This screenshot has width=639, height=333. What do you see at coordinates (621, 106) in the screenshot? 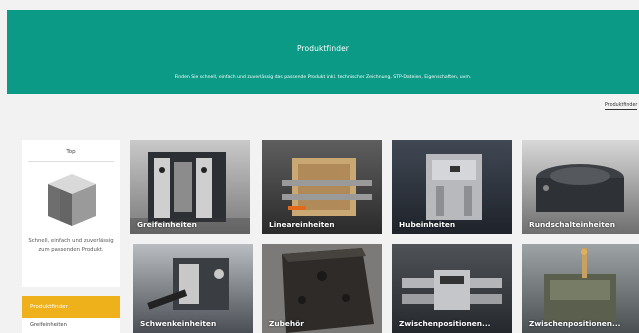
I see `breadcrumb-produktfinder: Produktfinder` at bounding box center [621, 106].